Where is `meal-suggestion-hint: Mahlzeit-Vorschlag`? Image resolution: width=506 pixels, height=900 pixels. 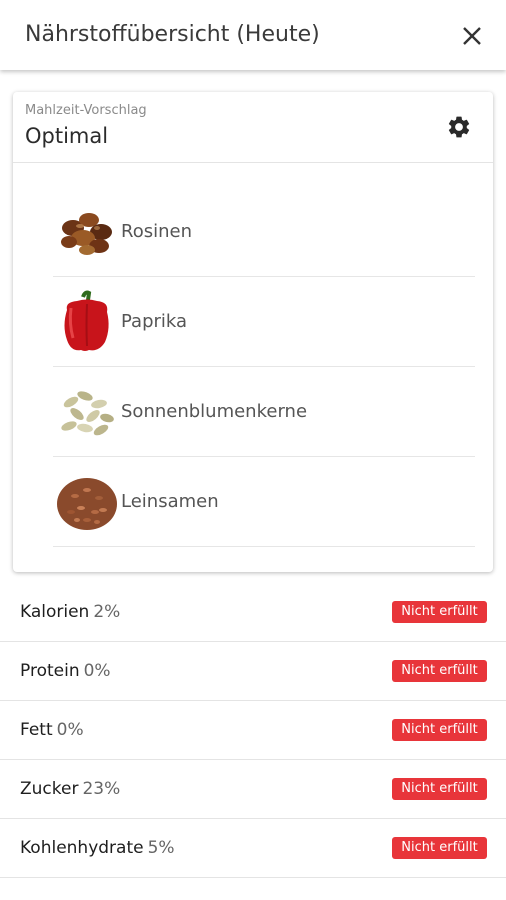
meal-suggestion-hint: Mahlzeit-Vorschlag is located at coordinates (86, 110).